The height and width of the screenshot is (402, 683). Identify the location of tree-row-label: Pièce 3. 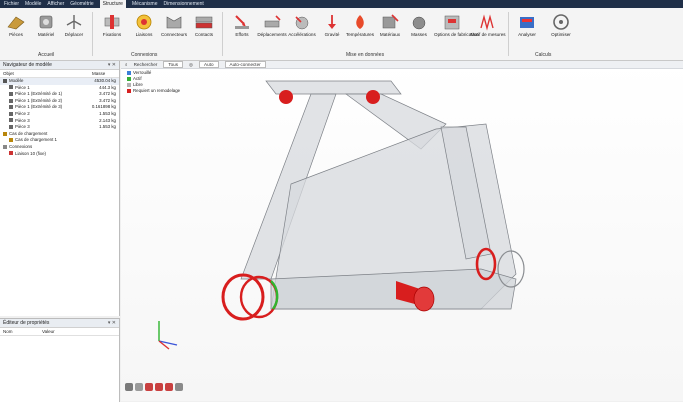
(22, 127).